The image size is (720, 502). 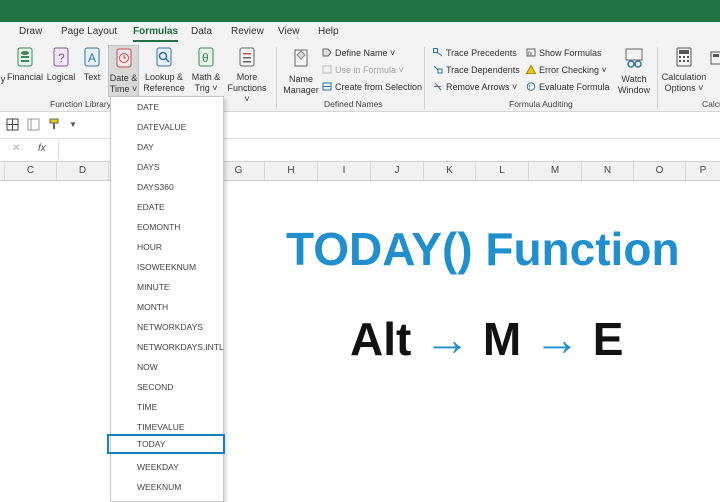 I want to click on column-header: N, so click(x=608, y=171).